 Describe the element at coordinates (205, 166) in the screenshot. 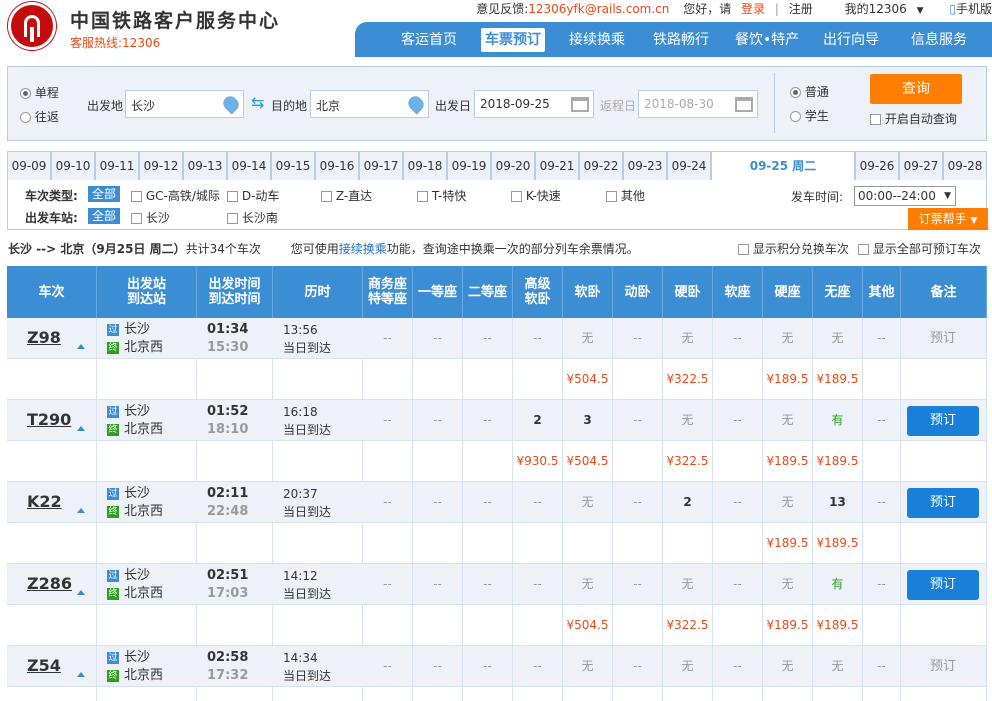

I see `date-tab: 09-13` at that location.